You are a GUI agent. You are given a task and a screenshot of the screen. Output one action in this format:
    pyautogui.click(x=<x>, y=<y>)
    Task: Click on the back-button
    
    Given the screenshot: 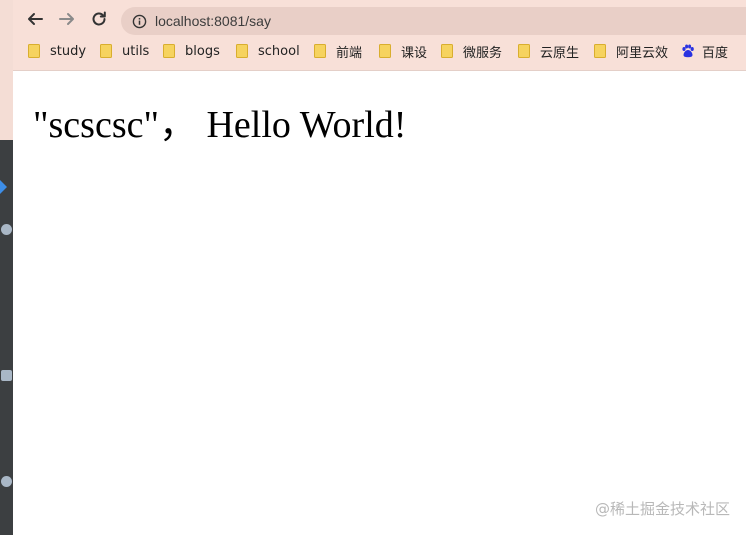 What is the action you would take?
    pyautogui.click(x=35, y=19)
    